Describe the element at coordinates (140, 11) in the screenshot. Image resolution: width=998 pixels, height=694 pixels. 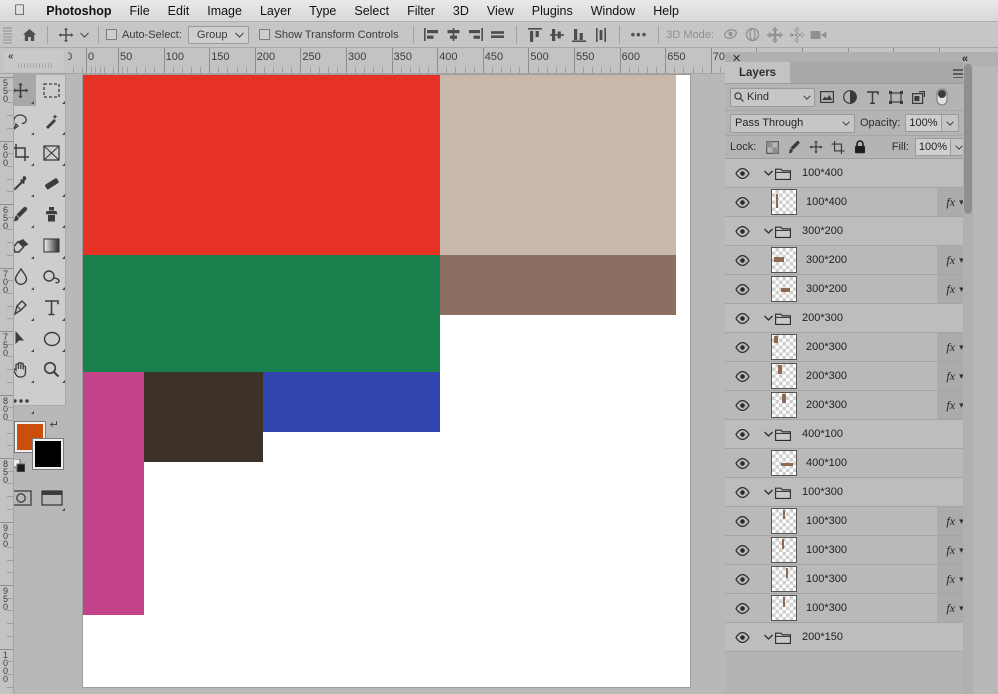
I see `menu-item-file: File` at that location.